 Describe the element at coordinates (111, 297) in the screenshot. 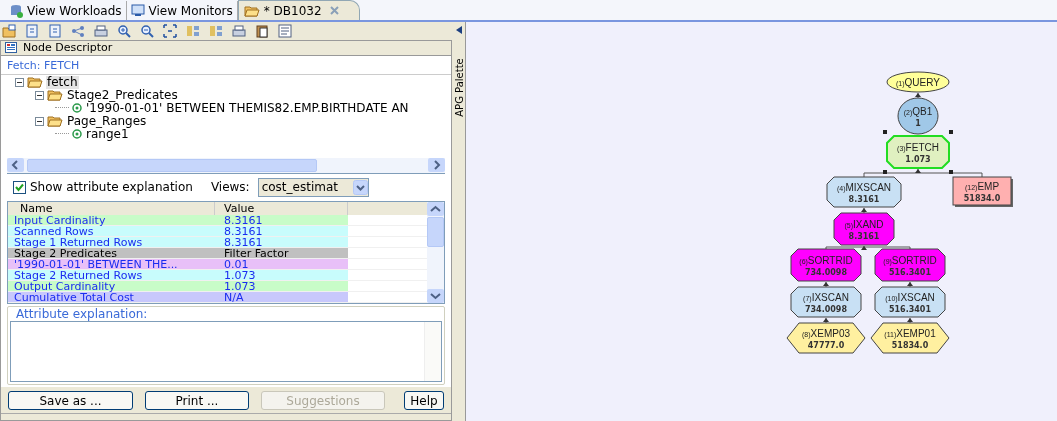

I see `table-cell: Cumulative Total Cost` at that location.